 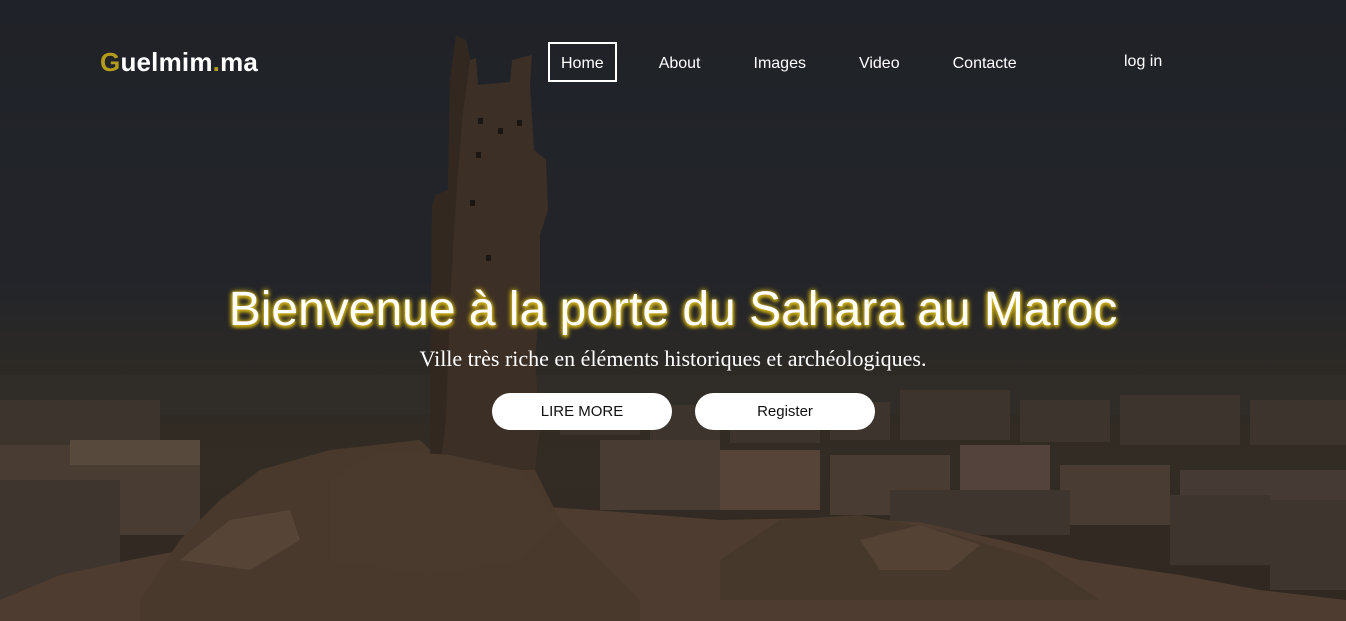 I want to click on nav-contact-link: Contacte, so click(x=985, y=62).